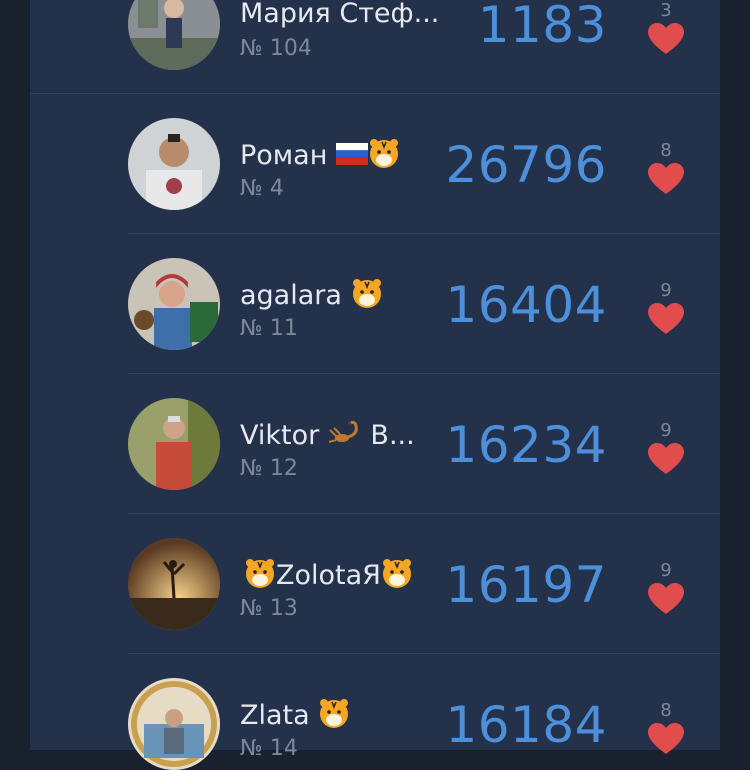 Image resolution: width=750 pixels, height=770 pixels. Describe the element at coordinates (269, 328) in the screenshot. I see `user-rank: № 11` at that location.